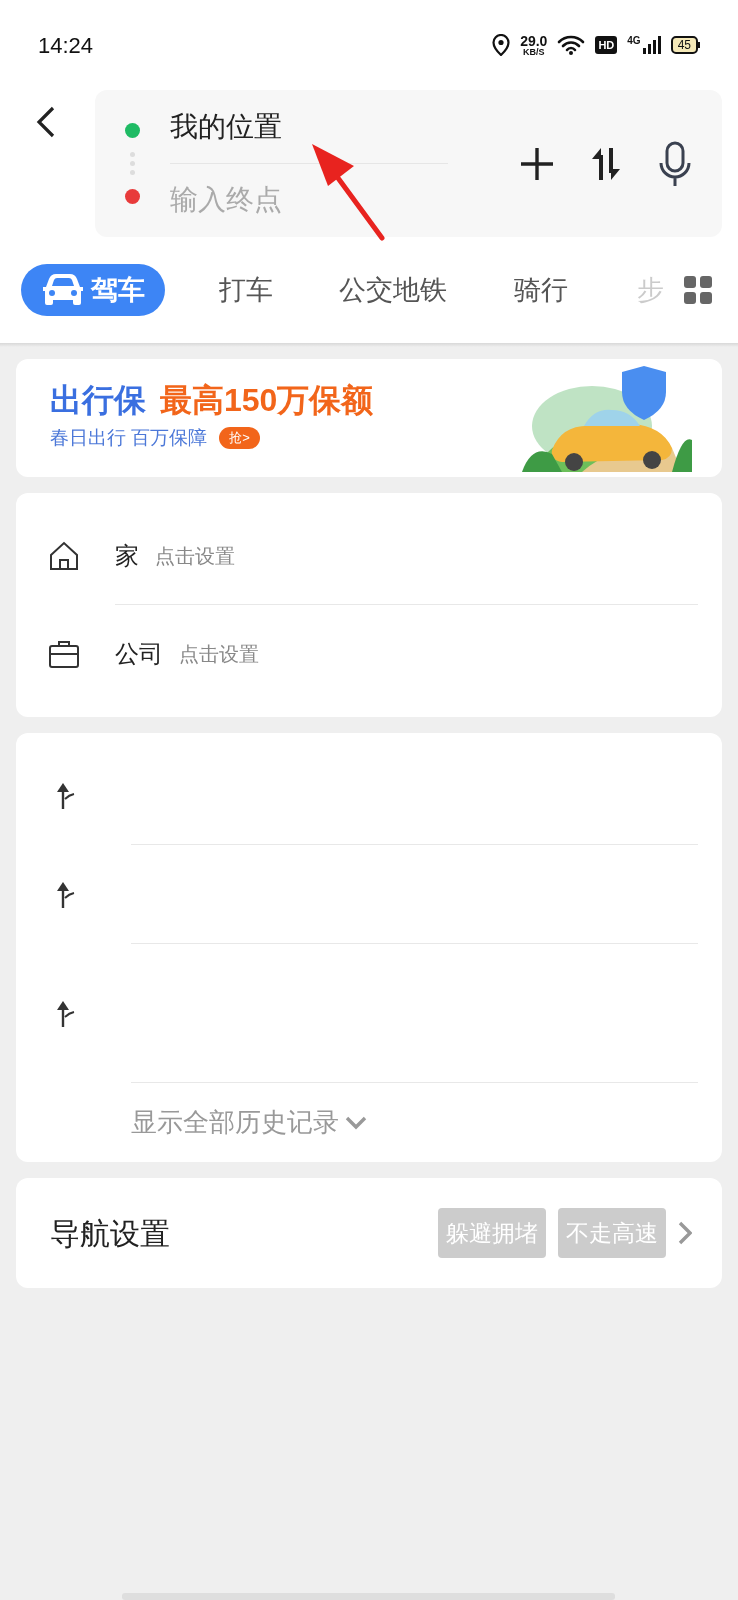 The width and height of the screenshot is (738, 1600). What do you see at coordinates (267, 399) in the screenshot?
I see `banner-headline: 最高150万保额` at bounding box center [267, 399].